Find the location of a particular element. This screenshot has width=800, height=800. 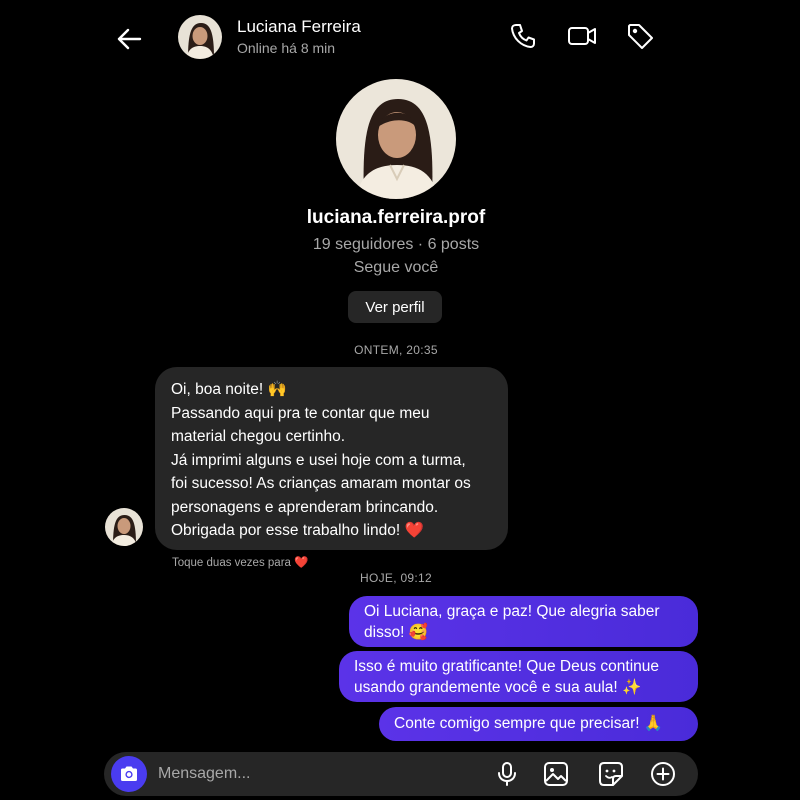

sender-avatar-image is located at coordinates (124, 527).